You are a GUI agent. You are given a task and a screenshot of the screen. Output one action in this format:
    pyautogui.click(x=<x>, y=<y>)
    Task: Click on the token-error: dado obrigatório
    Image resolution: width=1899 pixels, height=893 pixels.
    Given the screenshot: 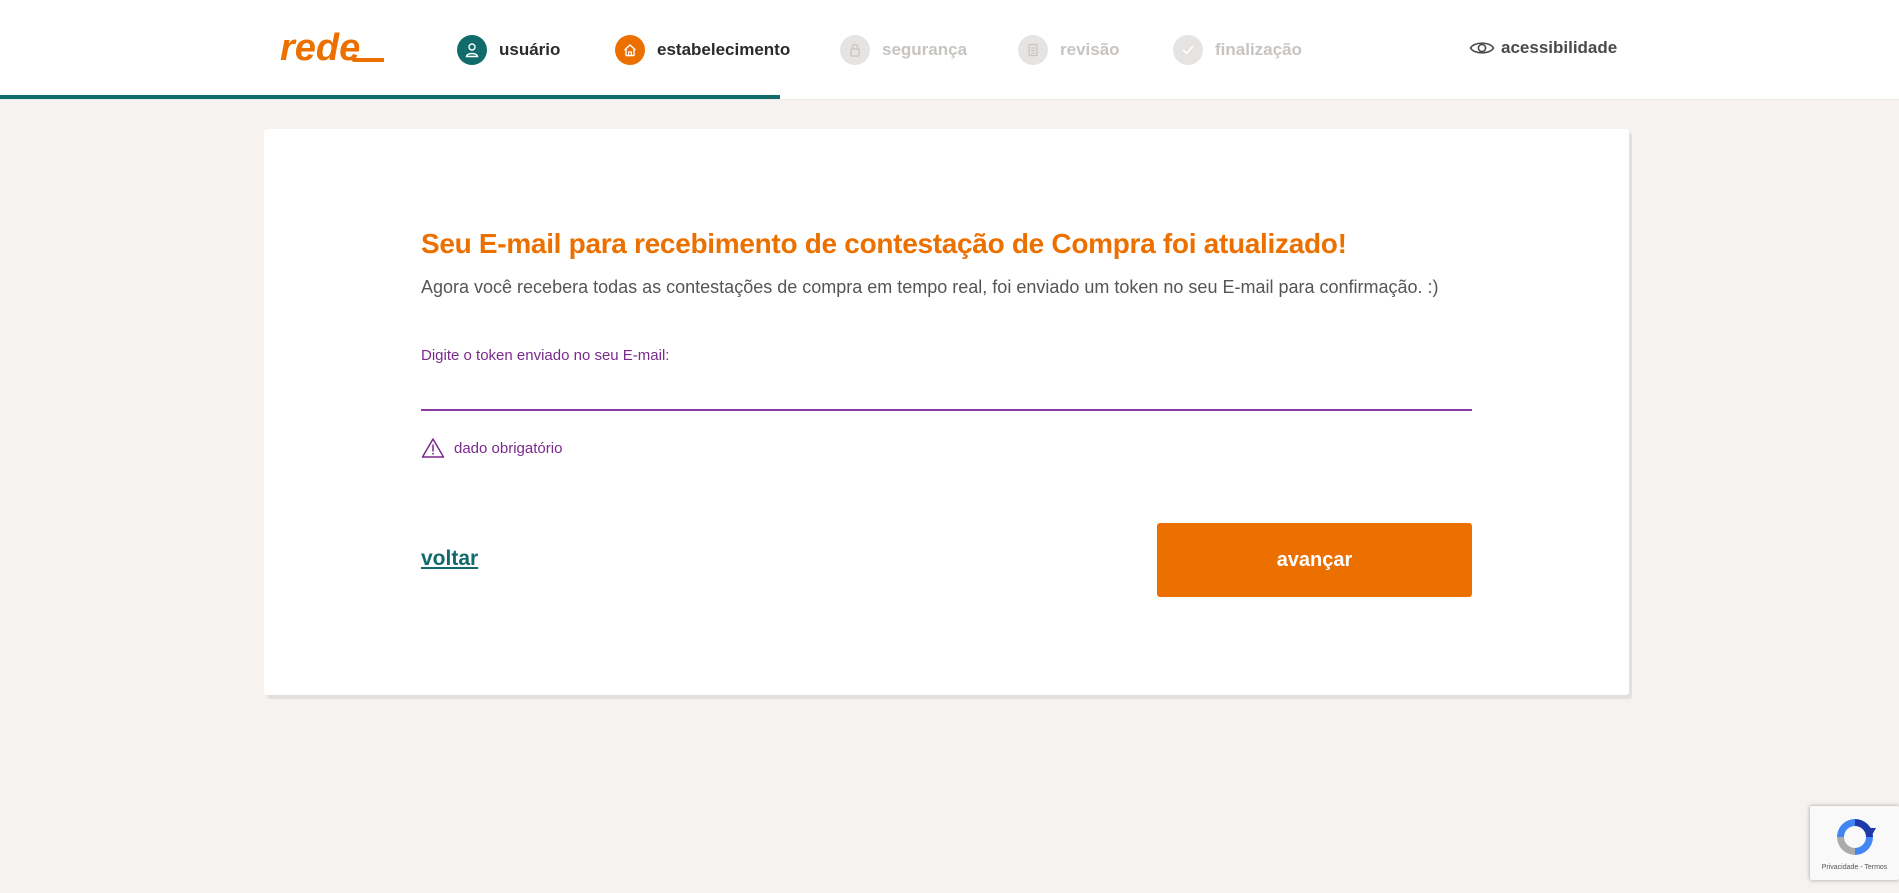 What is the action you would take?
    pyautogui.click(x=491, y=448)
    